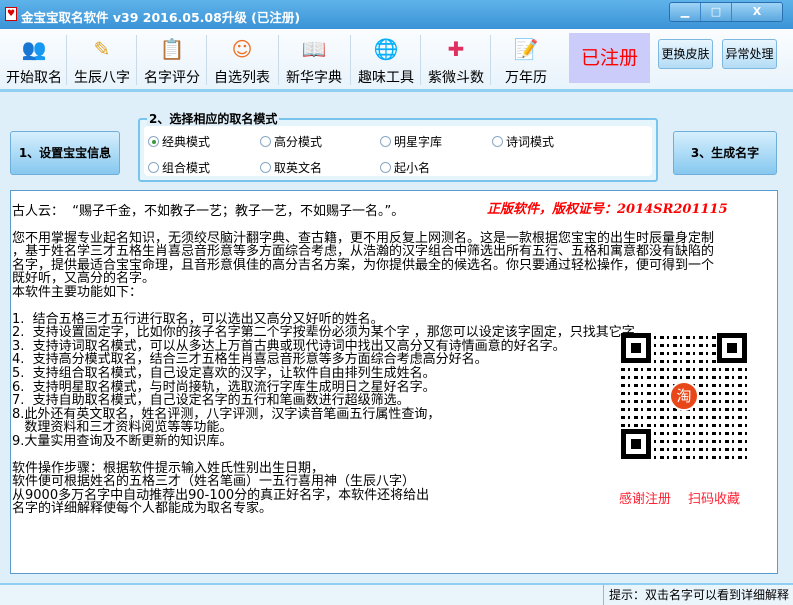 The width and height of the screenshot is (793, 605). I want to click on person-pencil-icon: ✎, so click(102, 49).